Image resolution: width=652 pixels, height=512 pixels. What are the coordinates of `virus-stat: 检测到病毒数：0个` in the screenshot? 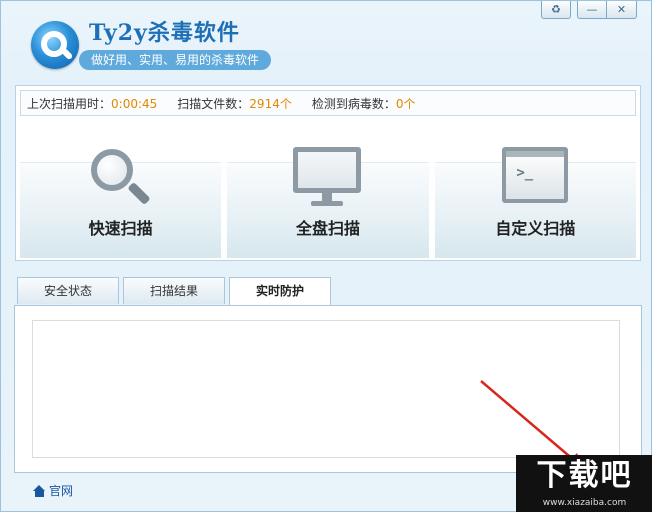 It's located at (364, 103).